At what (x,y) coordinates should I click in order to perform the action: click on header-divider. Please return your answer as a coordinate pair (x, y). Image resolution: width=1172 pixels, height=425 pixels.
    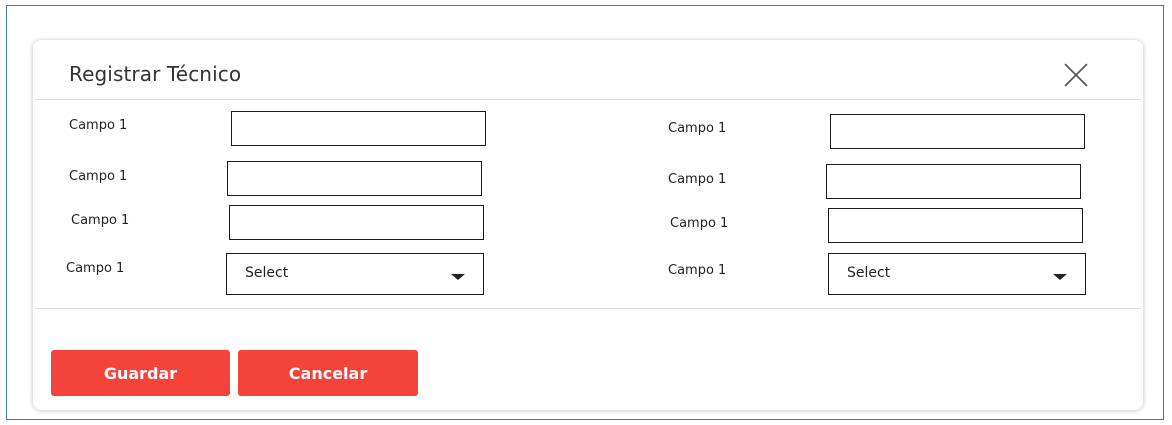
    Looking at the image, I should click on (588, 99).